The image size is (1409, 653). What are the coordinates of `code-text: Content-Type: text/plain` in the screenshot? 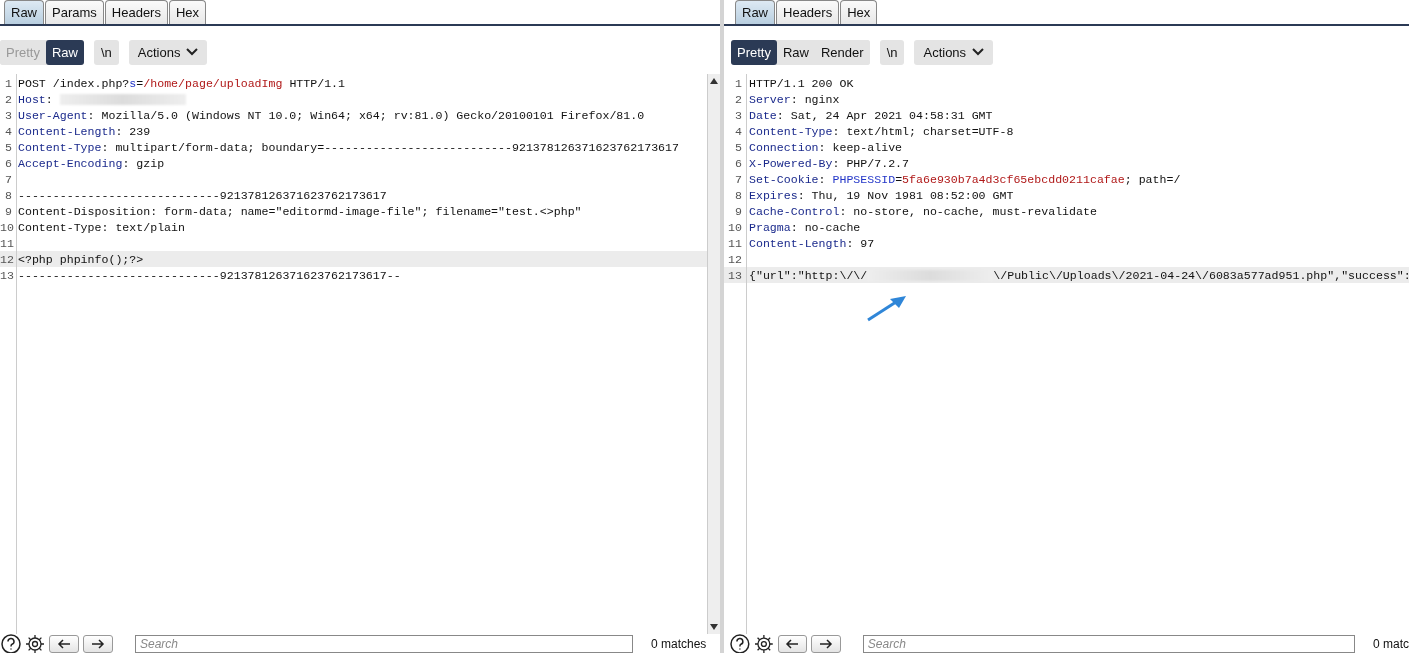 It's located at (101, 227).